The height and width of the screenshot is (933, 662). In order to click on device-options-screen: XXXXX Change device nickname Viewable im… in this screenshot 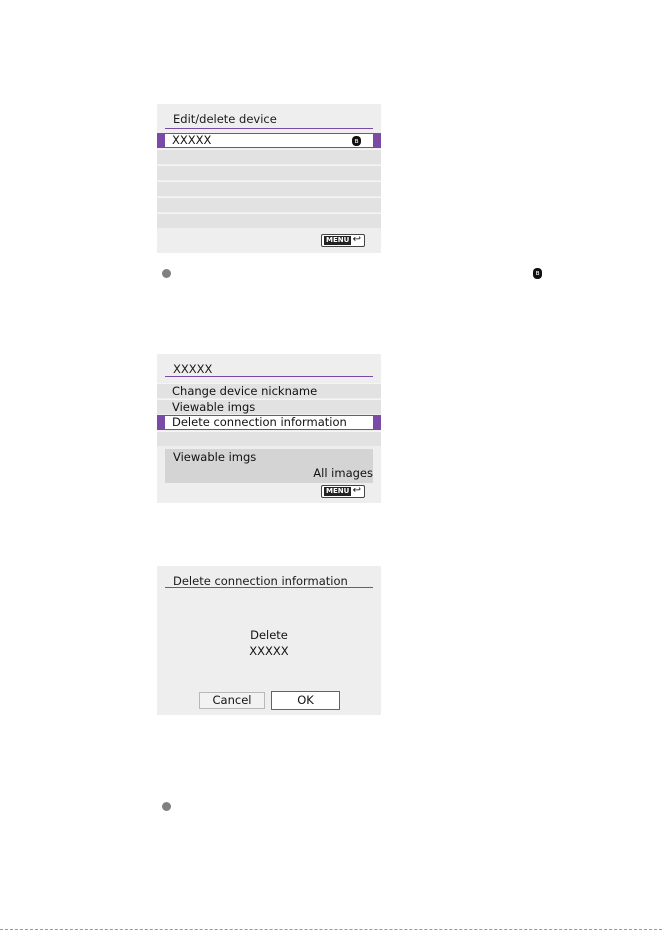, I will do `click(269, 428)`.